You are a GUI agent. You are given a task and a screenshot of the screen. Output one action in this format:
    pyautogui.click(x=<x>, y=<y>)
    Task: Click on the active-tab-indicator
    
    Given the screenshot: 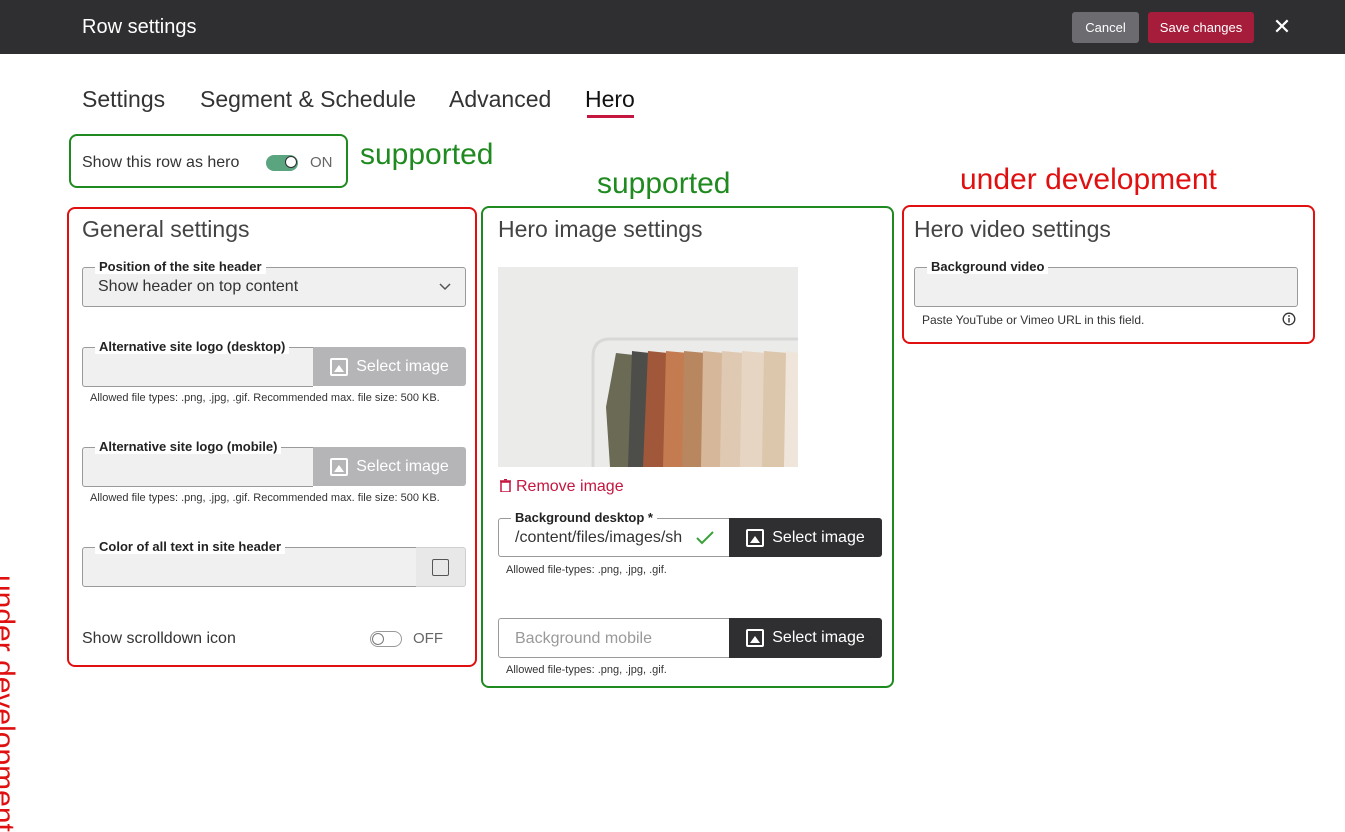 What is the action you would take?
    pyautogui.click(x=610, y=116)
    